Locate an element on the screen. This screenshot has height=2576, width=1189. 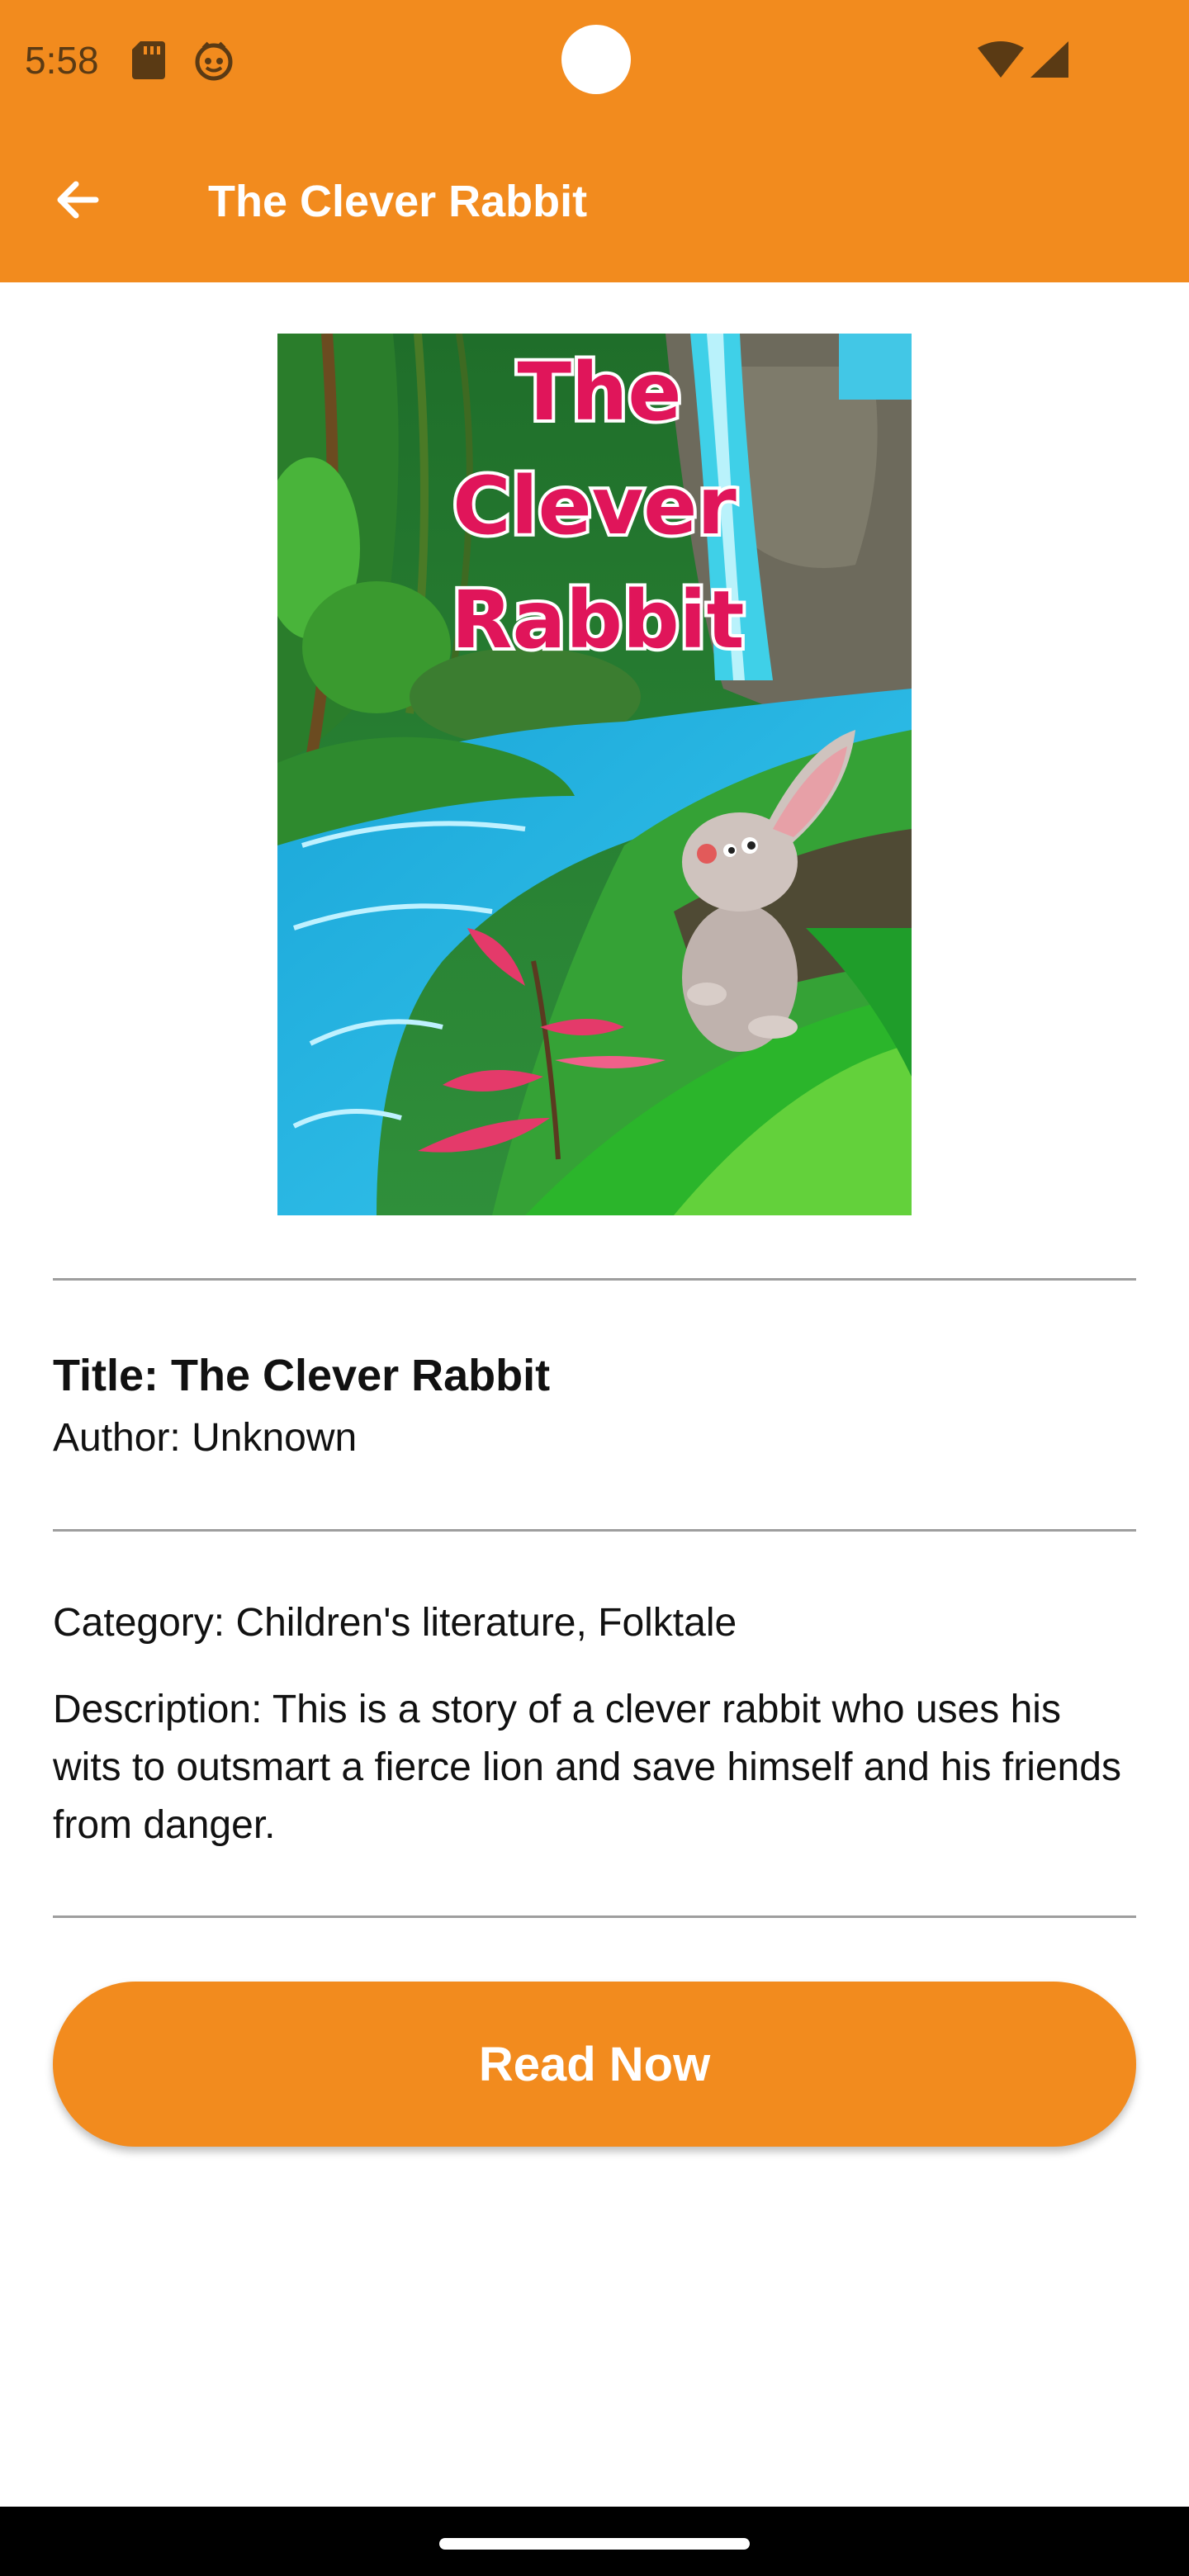
back-button is located at coordinates (78, 201).